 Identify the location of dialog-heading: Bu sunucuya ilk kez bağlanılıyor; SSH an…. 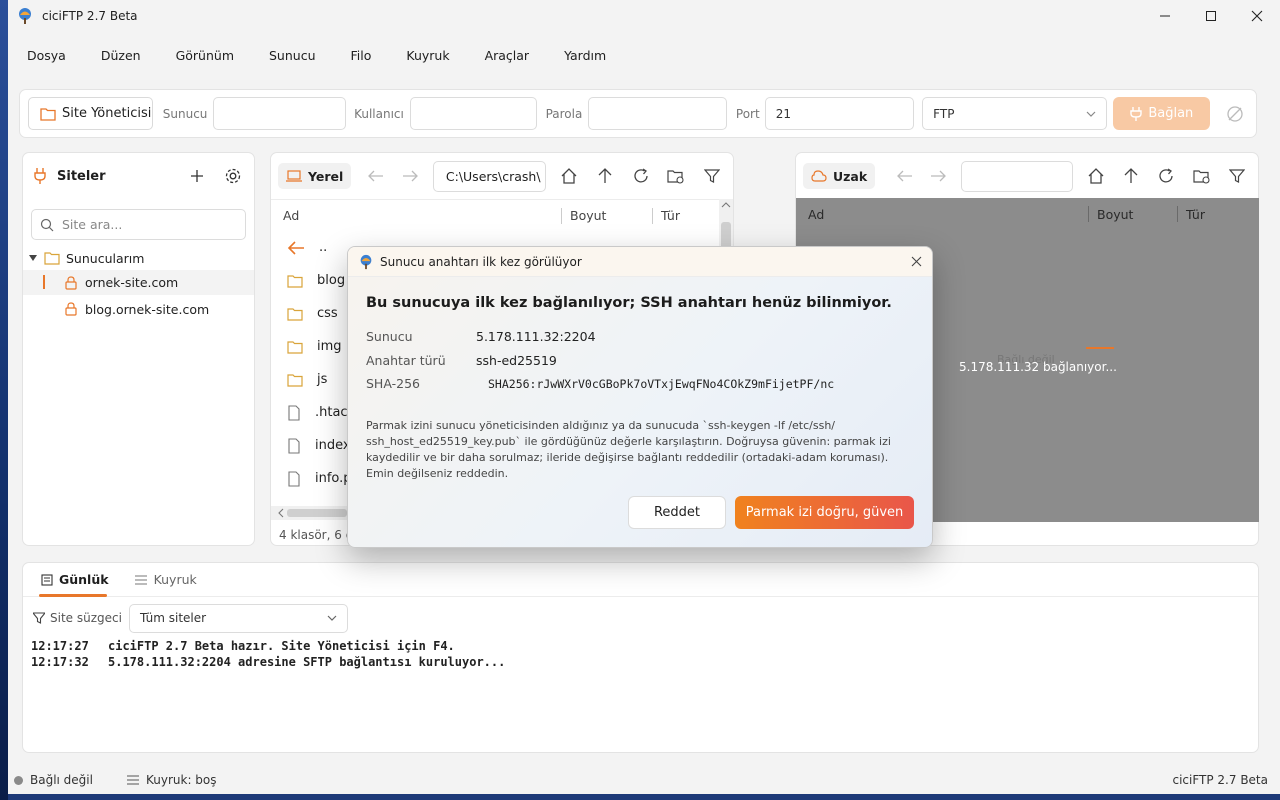
(629, 303).